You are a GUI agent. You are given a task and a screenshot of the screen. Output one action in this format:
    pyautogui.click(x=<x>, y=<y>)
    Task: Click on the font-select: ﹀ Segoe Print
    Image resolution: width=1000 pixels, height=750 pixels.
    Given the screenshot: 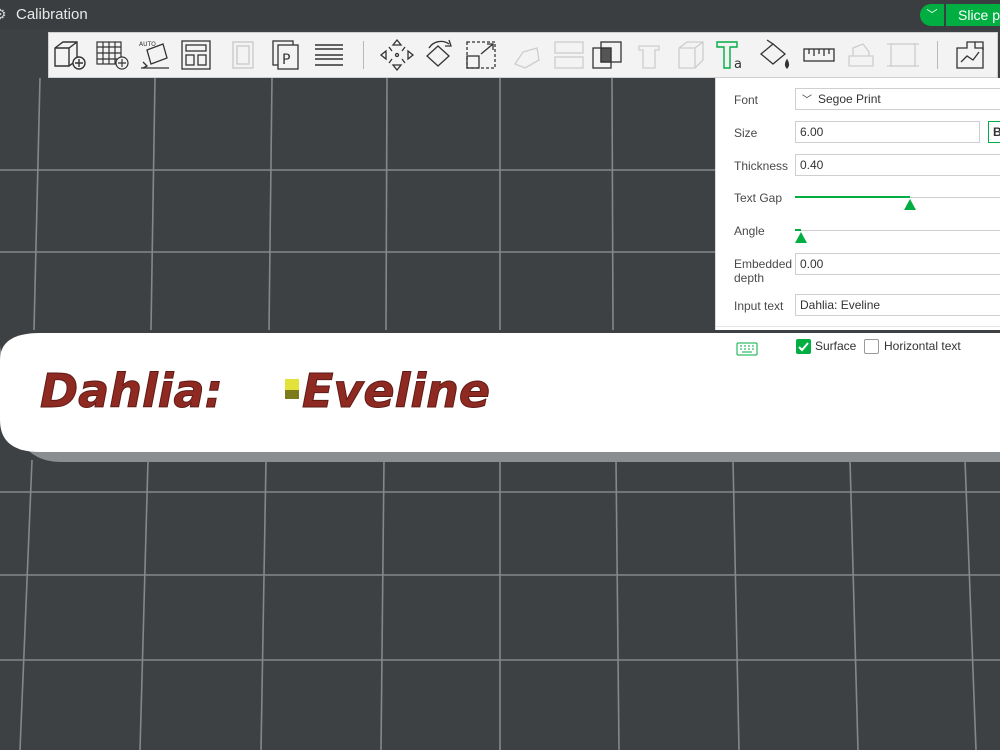 What is the action you would take?
    pyautogui.click(x=897, y=99)
    